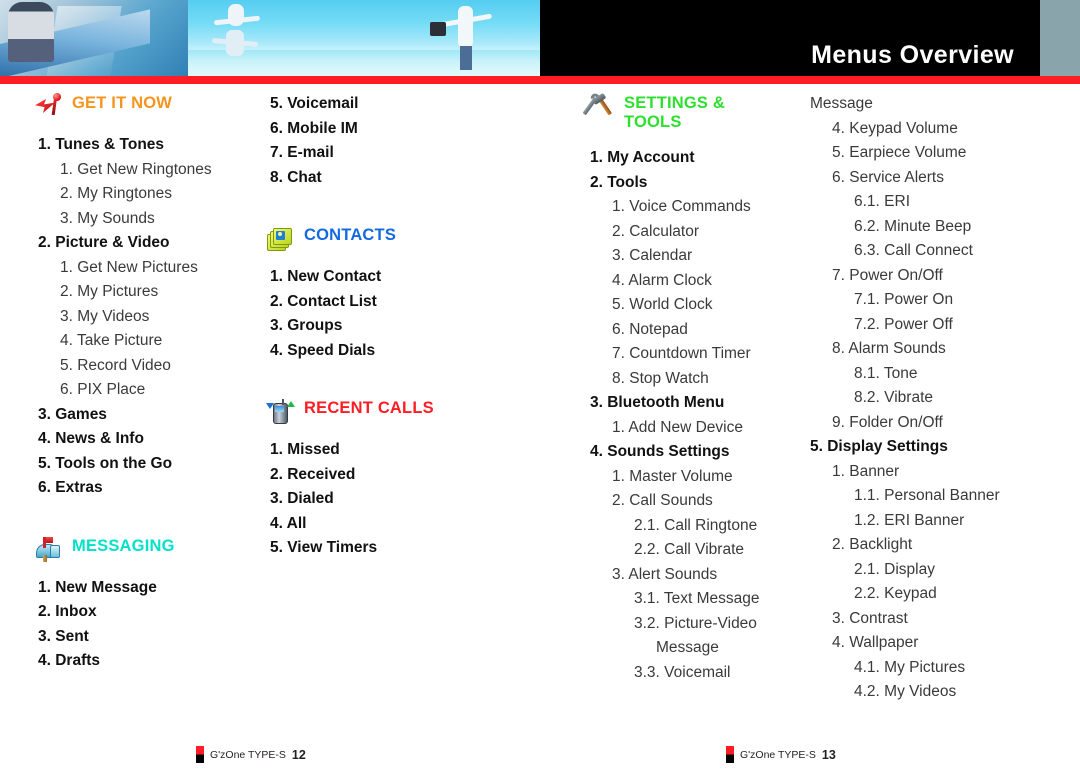 This screenshot has width=1080, height=775. What do you see at coordinates (466, 58) in the screenshot?
I see `photo-businessman-right-legs` at bounding box center [466, 58].